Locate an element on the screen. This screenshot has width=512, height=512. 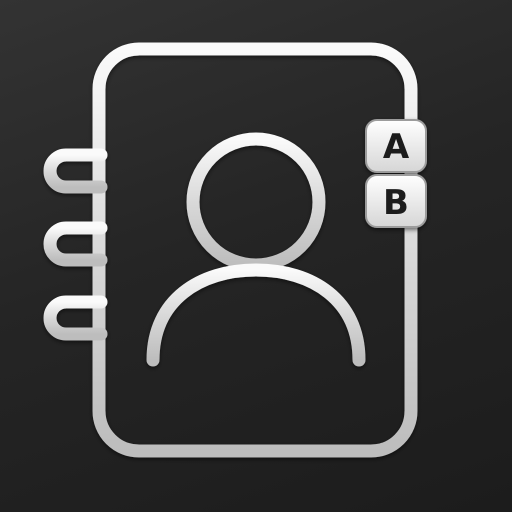
tab-b-letter: B is located at coordinates (396, 203).